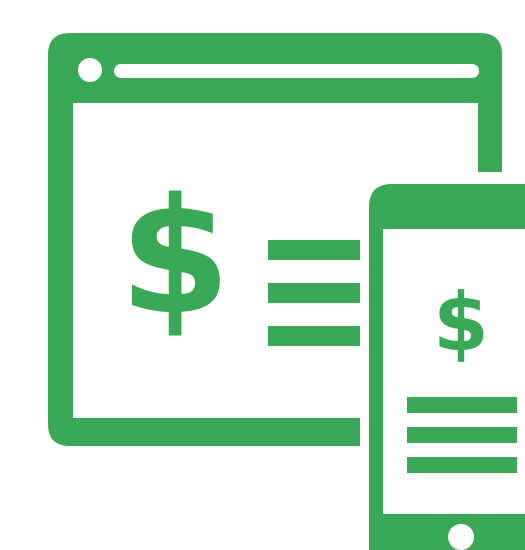  I want to click on browser-dot, so click(90, 70).